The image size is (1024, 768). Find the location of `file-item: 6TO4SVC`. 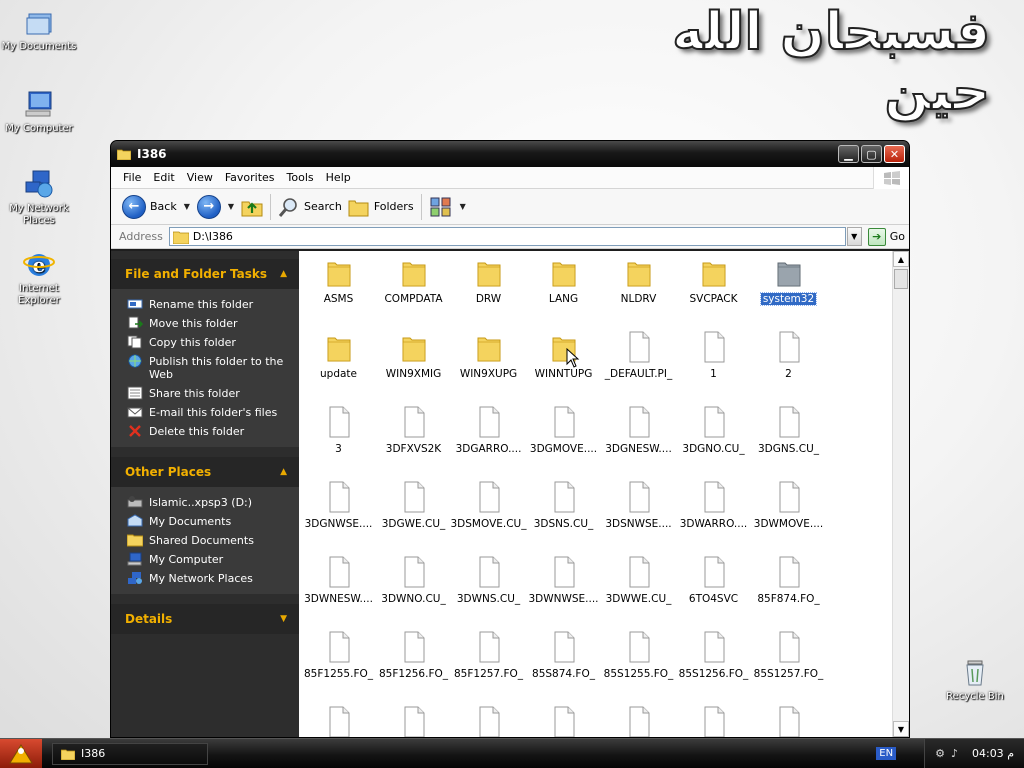

file-item: 6TO4SVC is located at coordinates (713, 588).